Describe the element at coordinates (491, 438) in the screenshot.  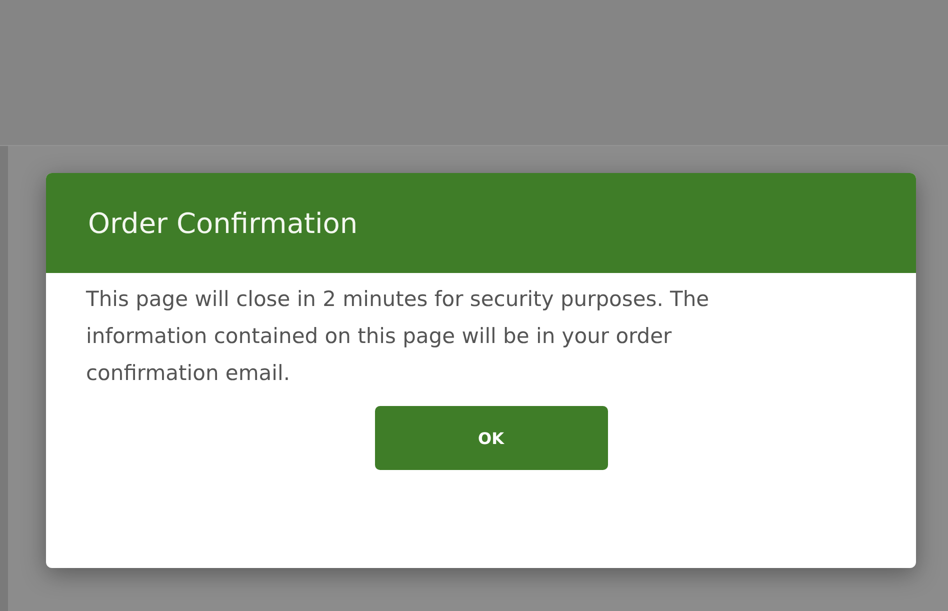
I see `ok-button: OK` at that location.